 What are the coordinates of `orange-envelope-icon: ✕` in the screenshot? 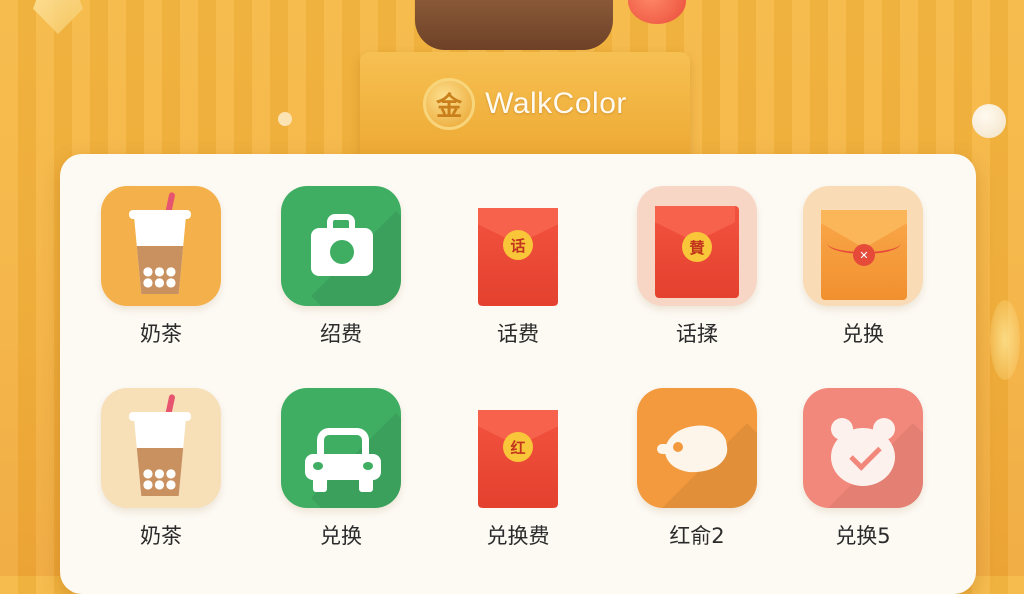 It's located at (863, 246).